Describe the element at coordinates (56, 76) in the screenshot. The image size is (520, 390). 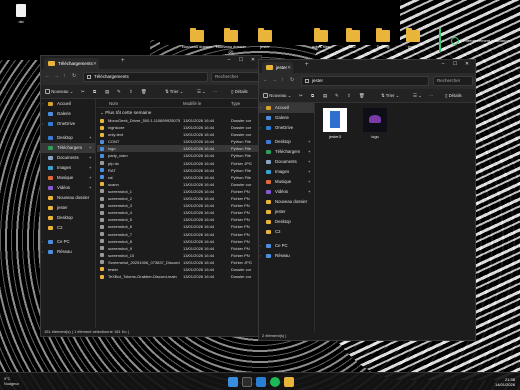
I see `forward-arrow-icon: →` at that location.